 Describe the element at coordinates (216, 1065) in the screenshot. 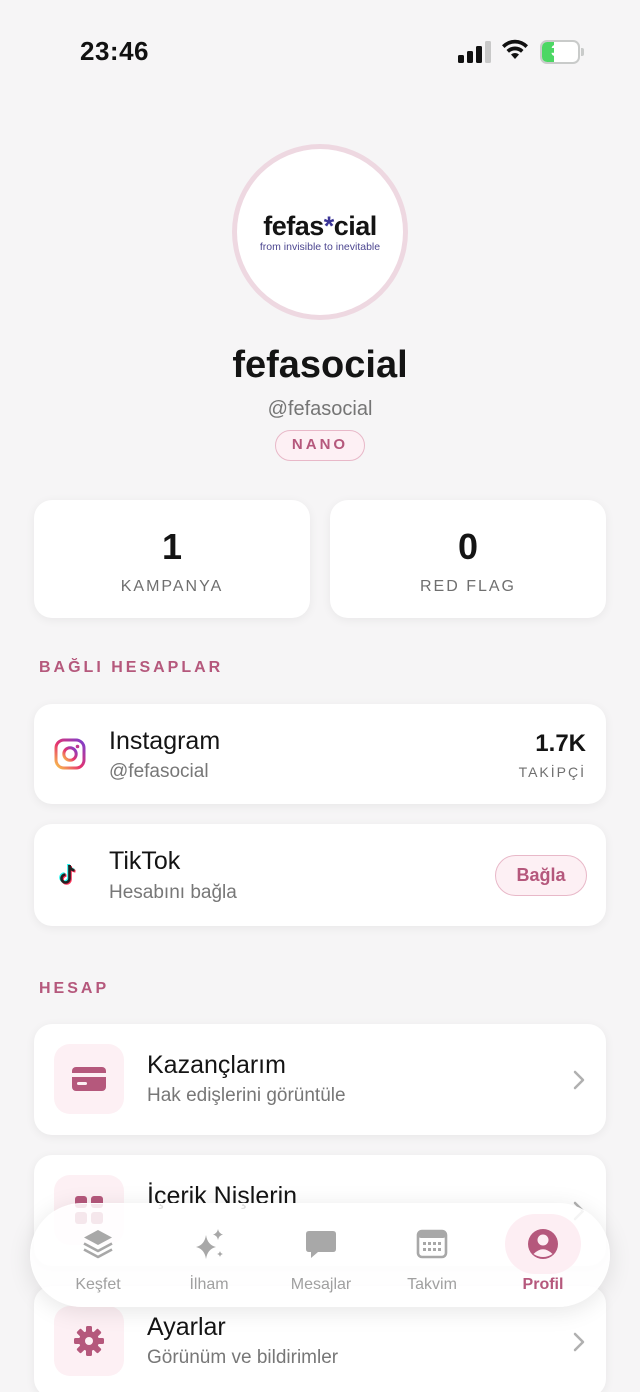

I see `menu-item-title: Kazançlarım` at that location.